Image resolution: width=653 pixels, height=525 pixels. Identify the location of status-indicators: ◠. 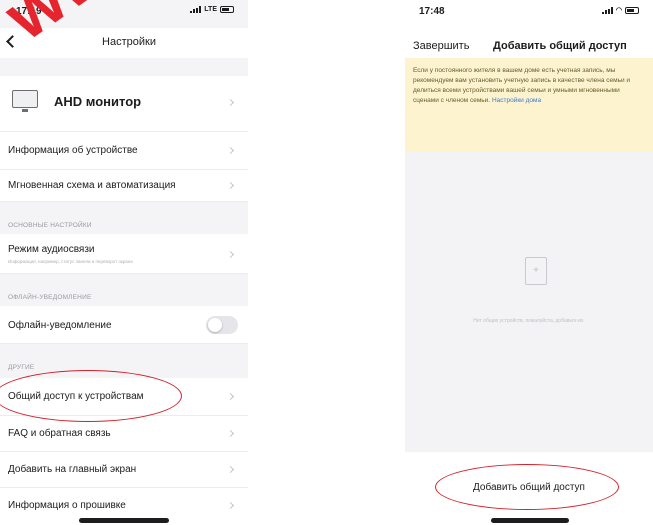
(620, 10).